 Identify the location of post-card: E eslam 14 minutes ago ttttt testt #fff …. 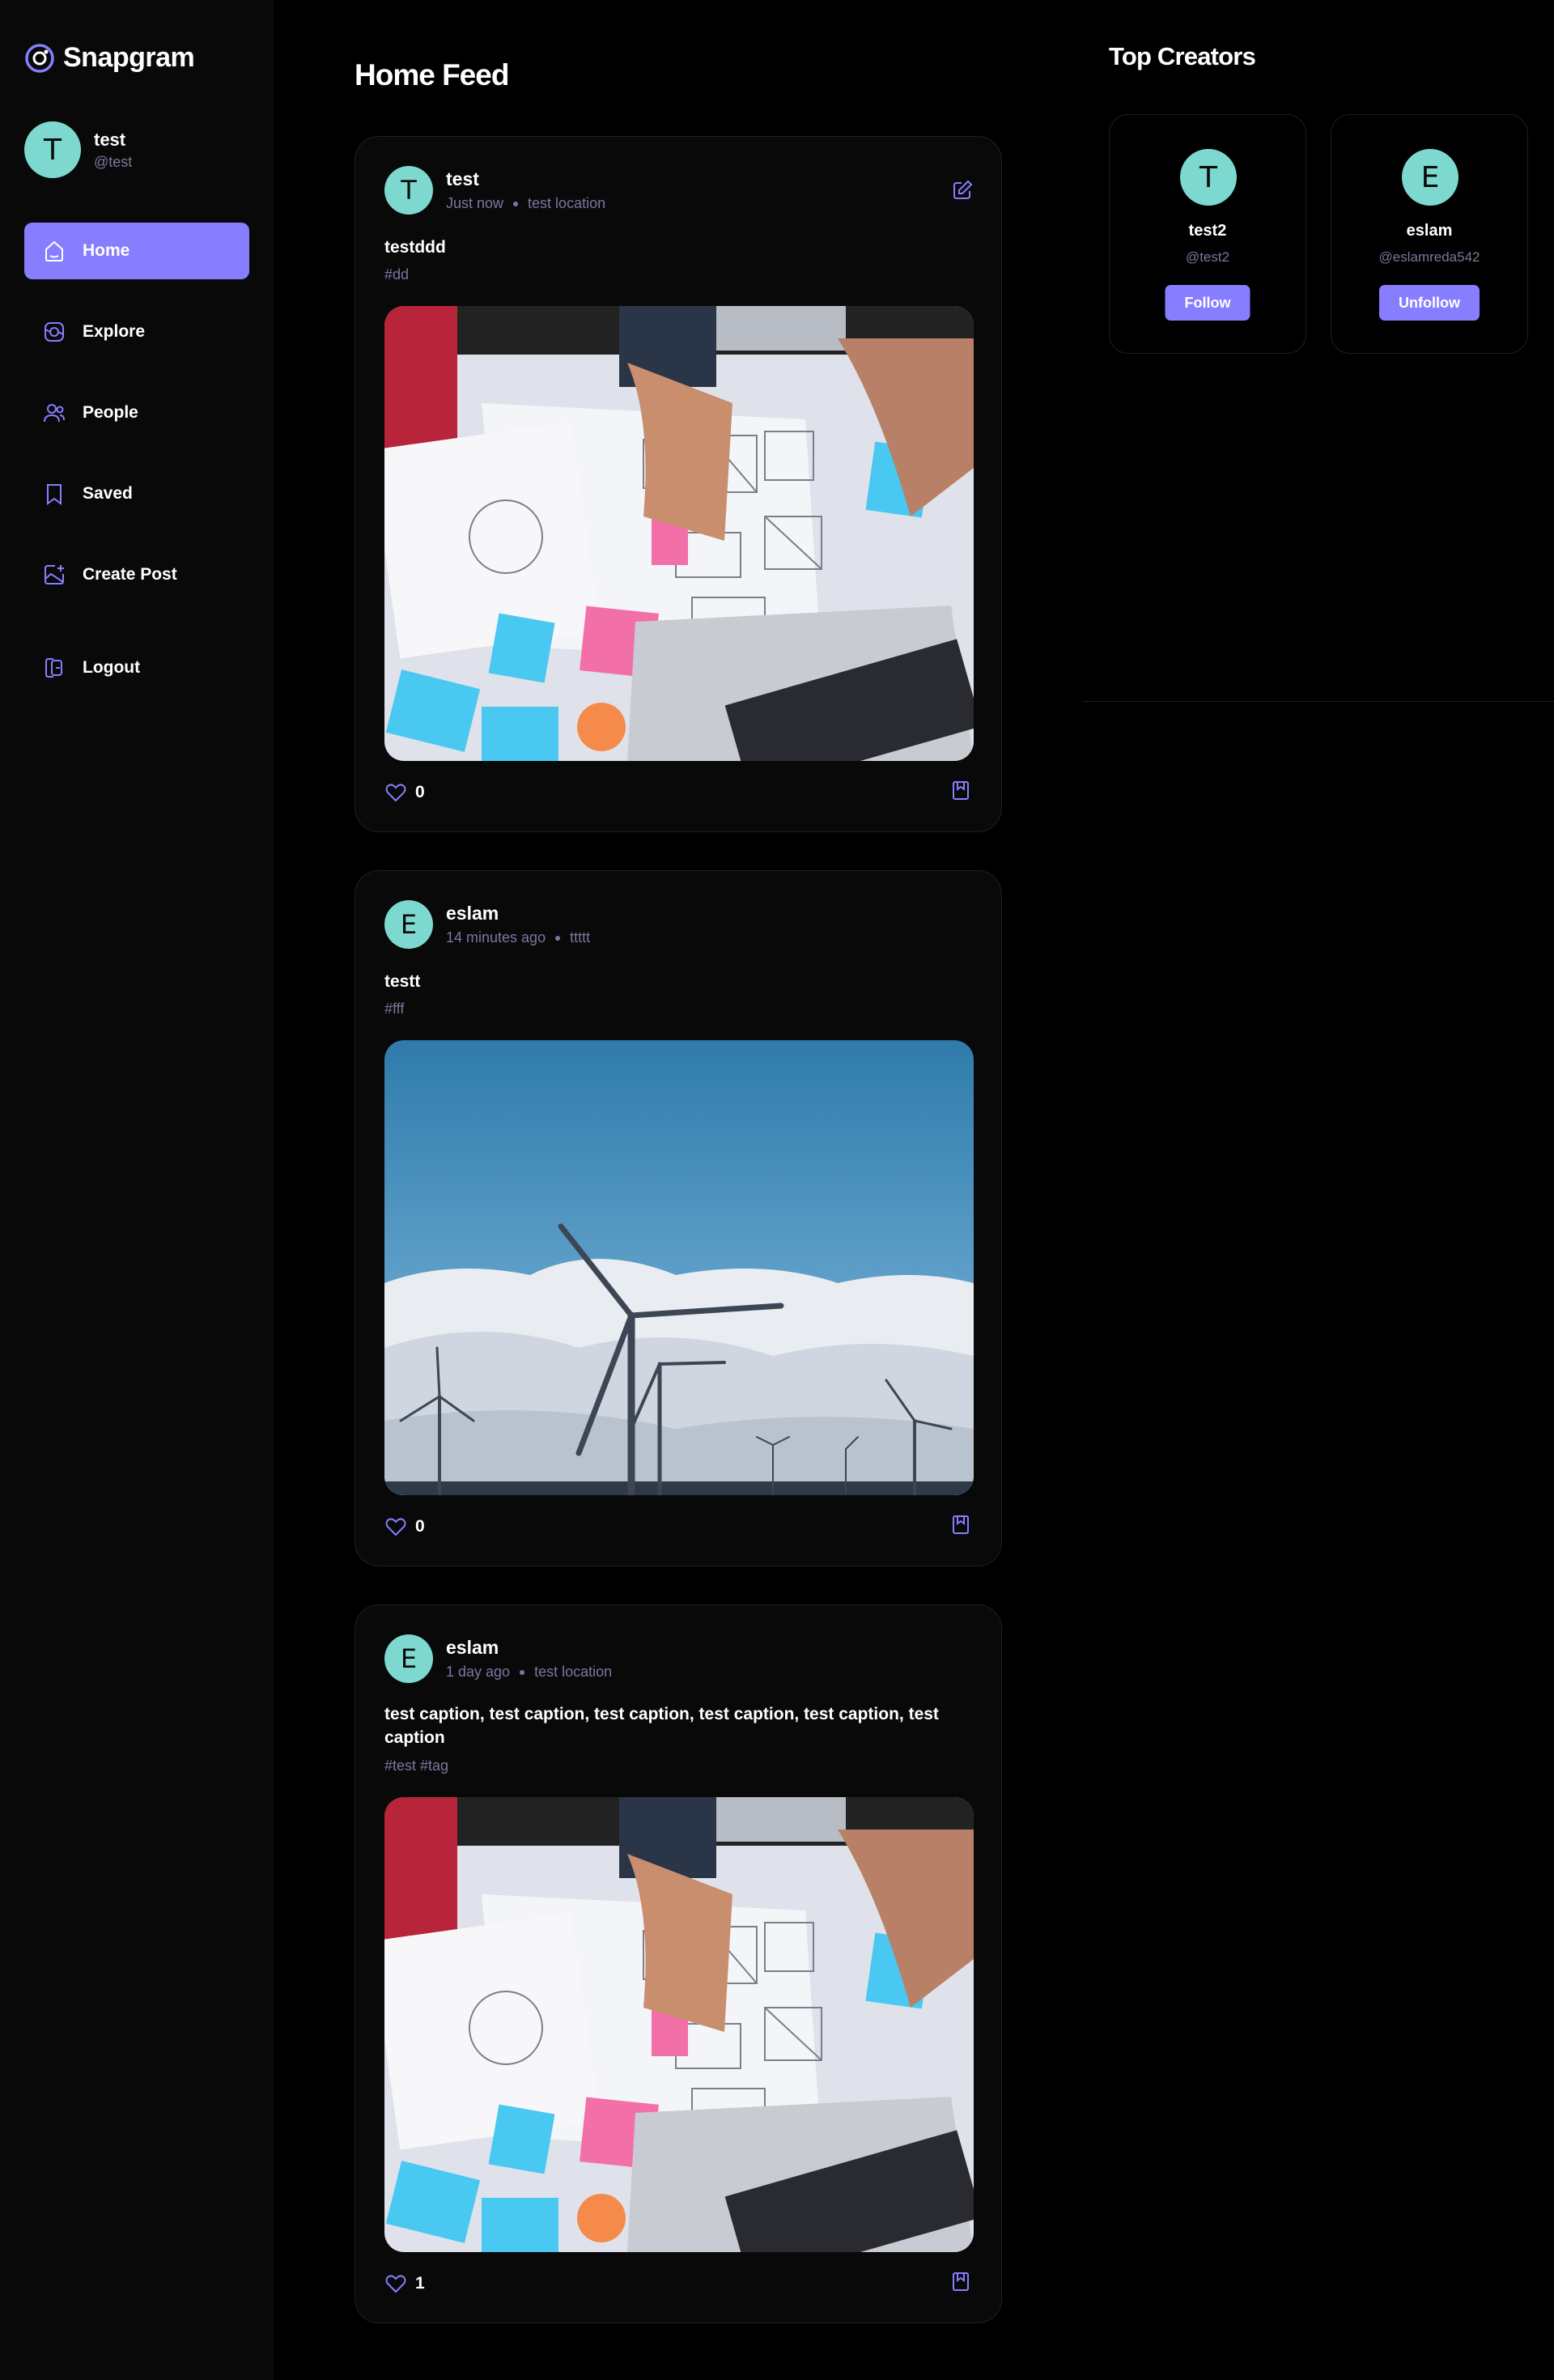
(678, 1218).